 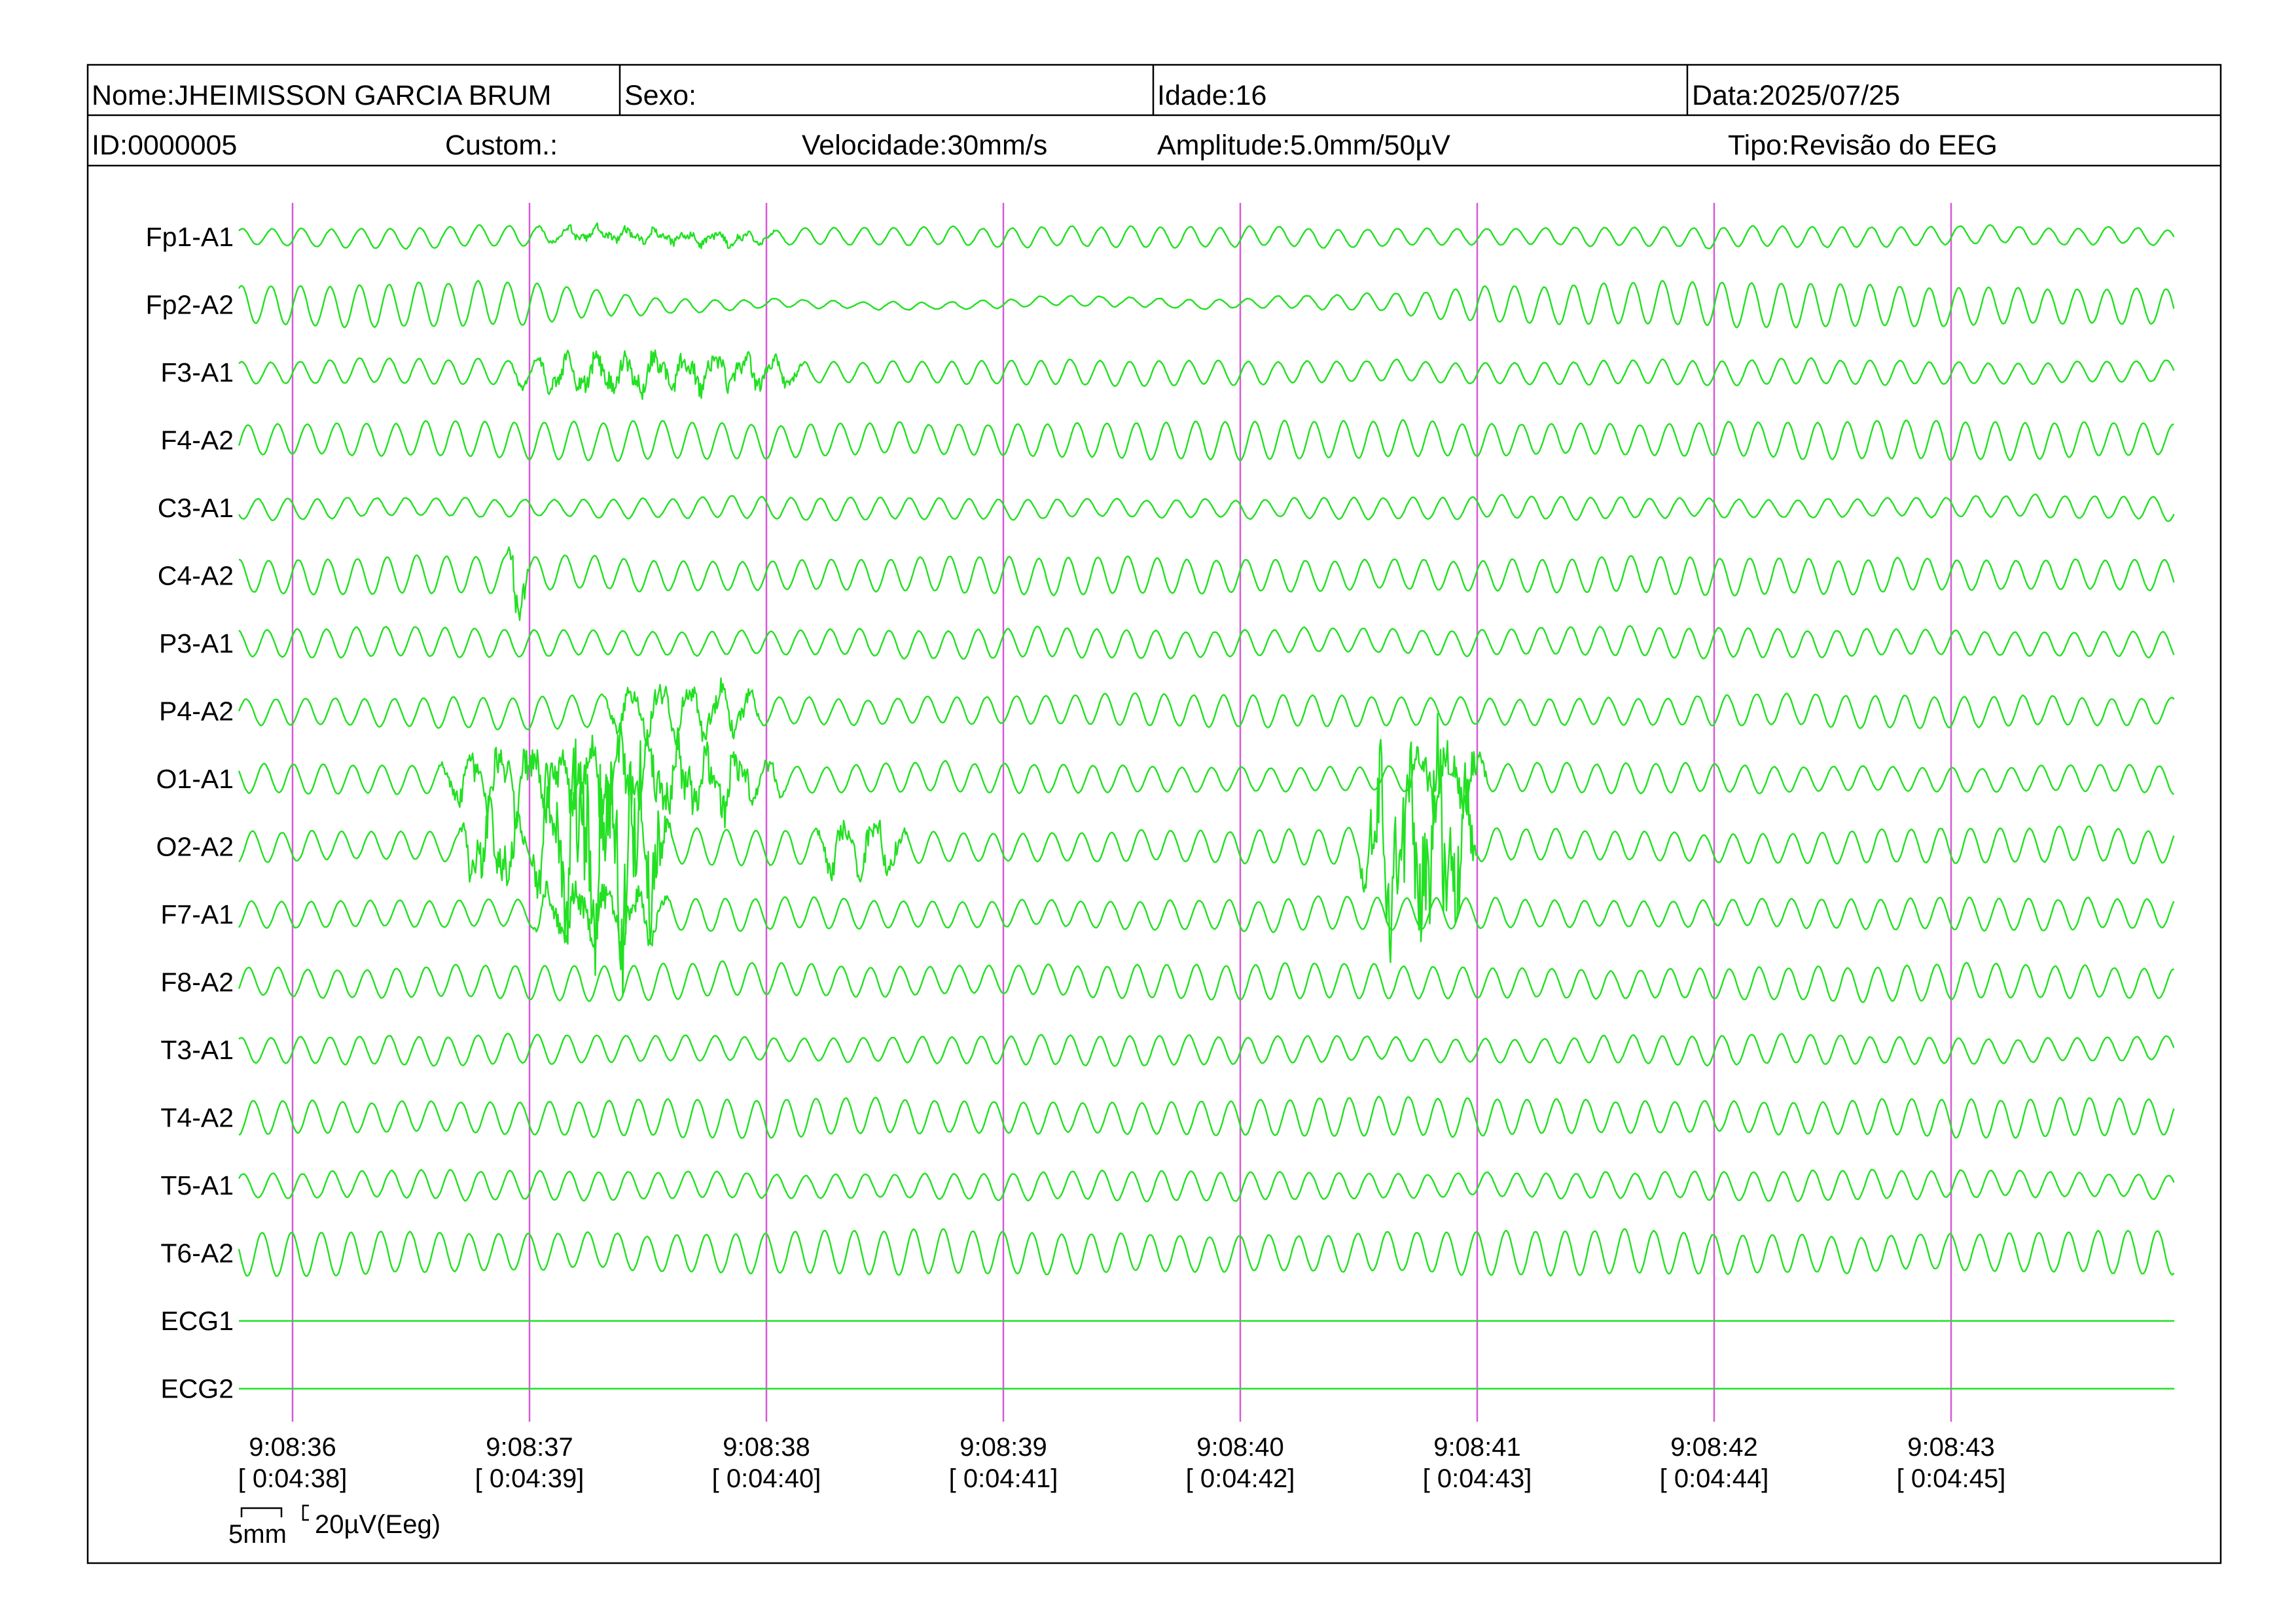 I want to click on clock-time-label: 9:08:36, so click(x=292, y=1447).